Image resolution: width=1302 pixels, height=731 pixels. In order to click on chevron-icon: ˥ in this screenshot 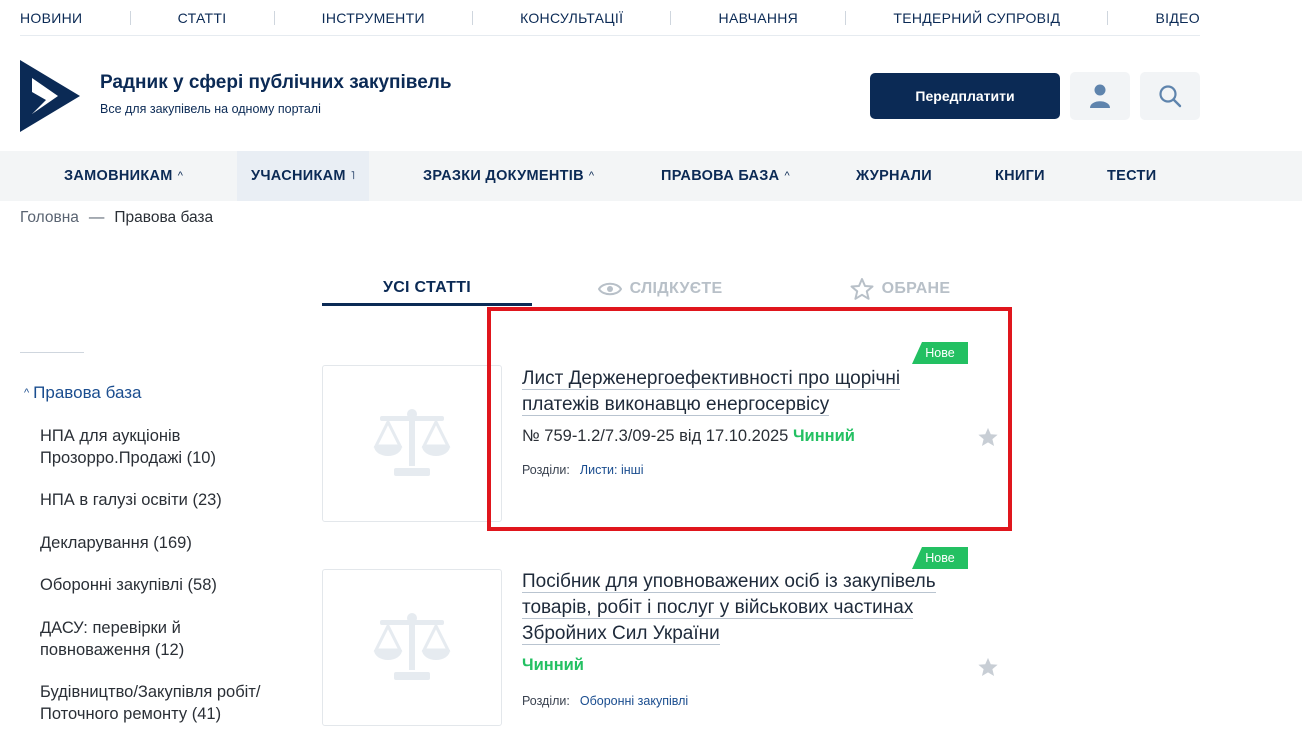, I will do `click(353, 176)`.